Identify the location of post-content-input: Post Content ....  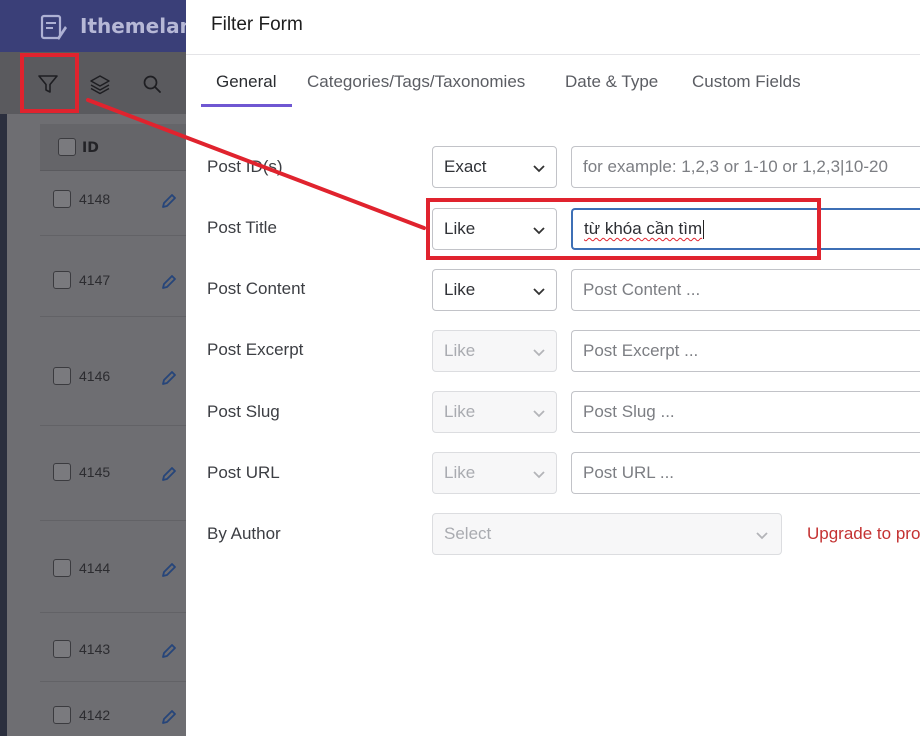
(745, 290).